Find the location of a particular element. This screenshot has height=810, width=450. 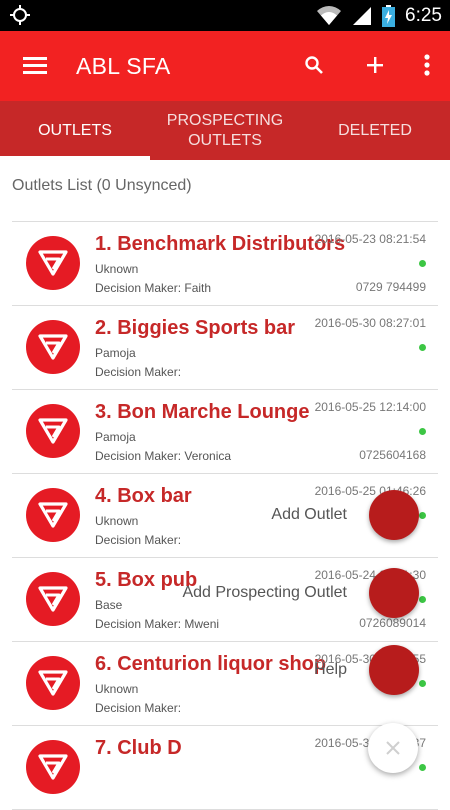

outlet-phone: 0726089014 is located at coordinates (392, 623).